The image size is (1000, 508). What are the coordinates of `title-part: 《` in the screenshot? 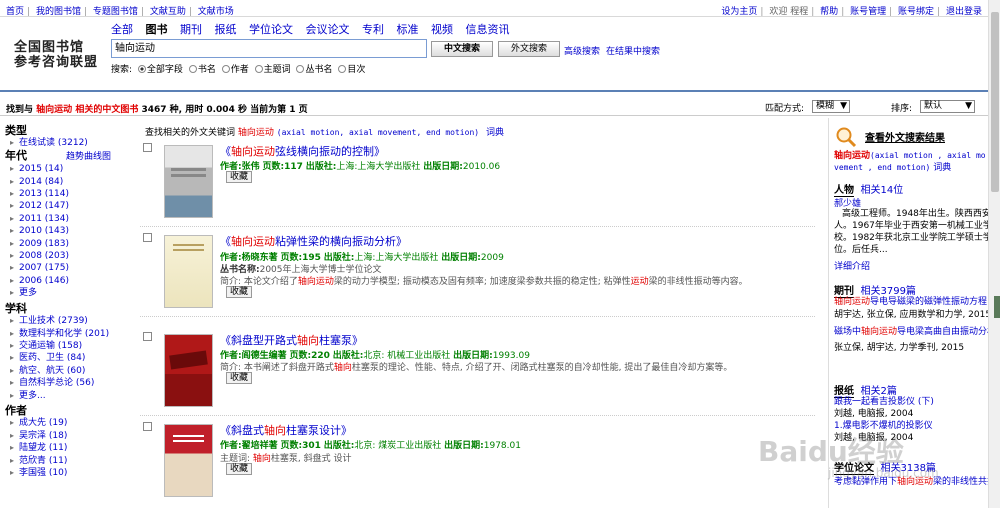 It's located at (225, 241).